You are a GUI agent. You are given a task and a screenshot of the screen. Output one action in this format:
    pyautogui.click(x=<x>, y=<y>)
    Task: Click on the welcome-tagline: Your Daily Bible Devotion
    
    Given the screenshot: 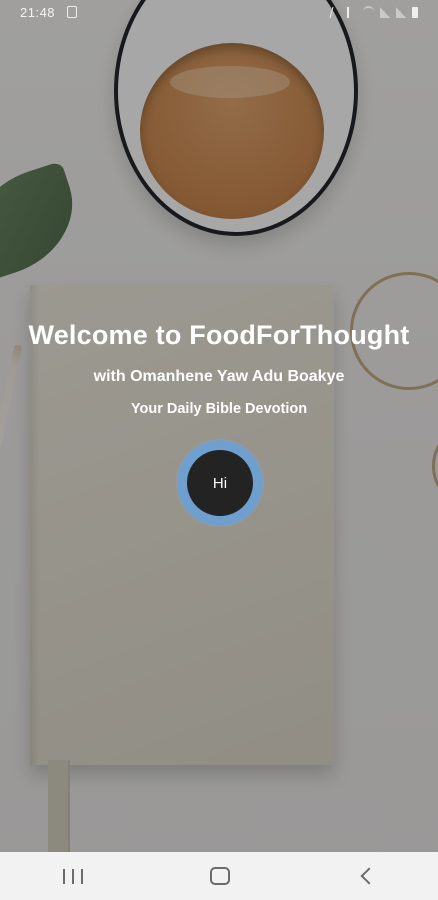 What is the action you would take?
    pyautogui.click(x=219, y=409)
    